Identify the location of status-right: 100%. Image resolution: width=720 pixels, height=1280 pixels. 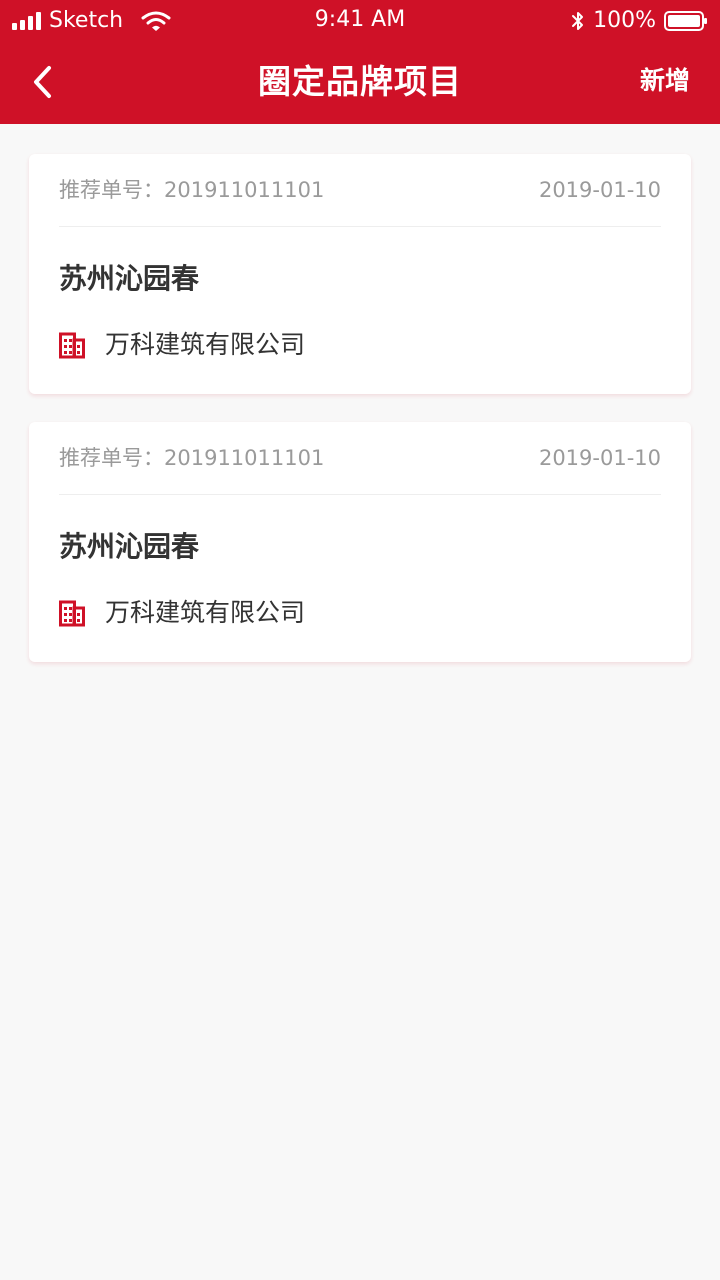
(639, 21).